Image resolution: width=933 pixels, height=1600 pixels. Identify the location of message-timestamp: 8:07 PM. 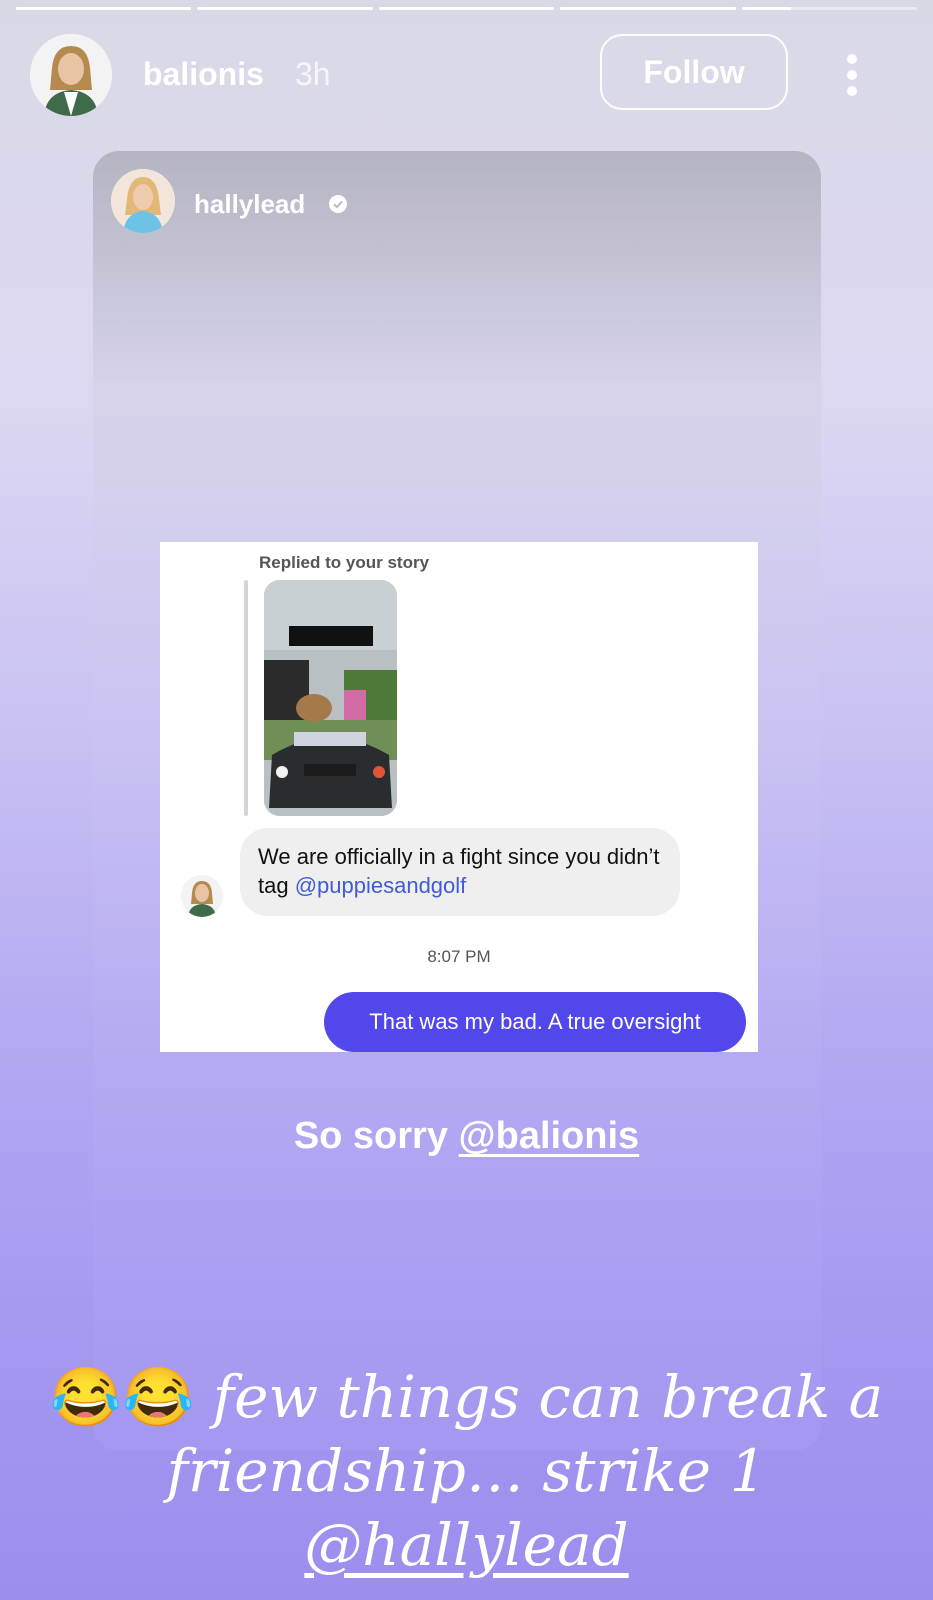
(459, 956).